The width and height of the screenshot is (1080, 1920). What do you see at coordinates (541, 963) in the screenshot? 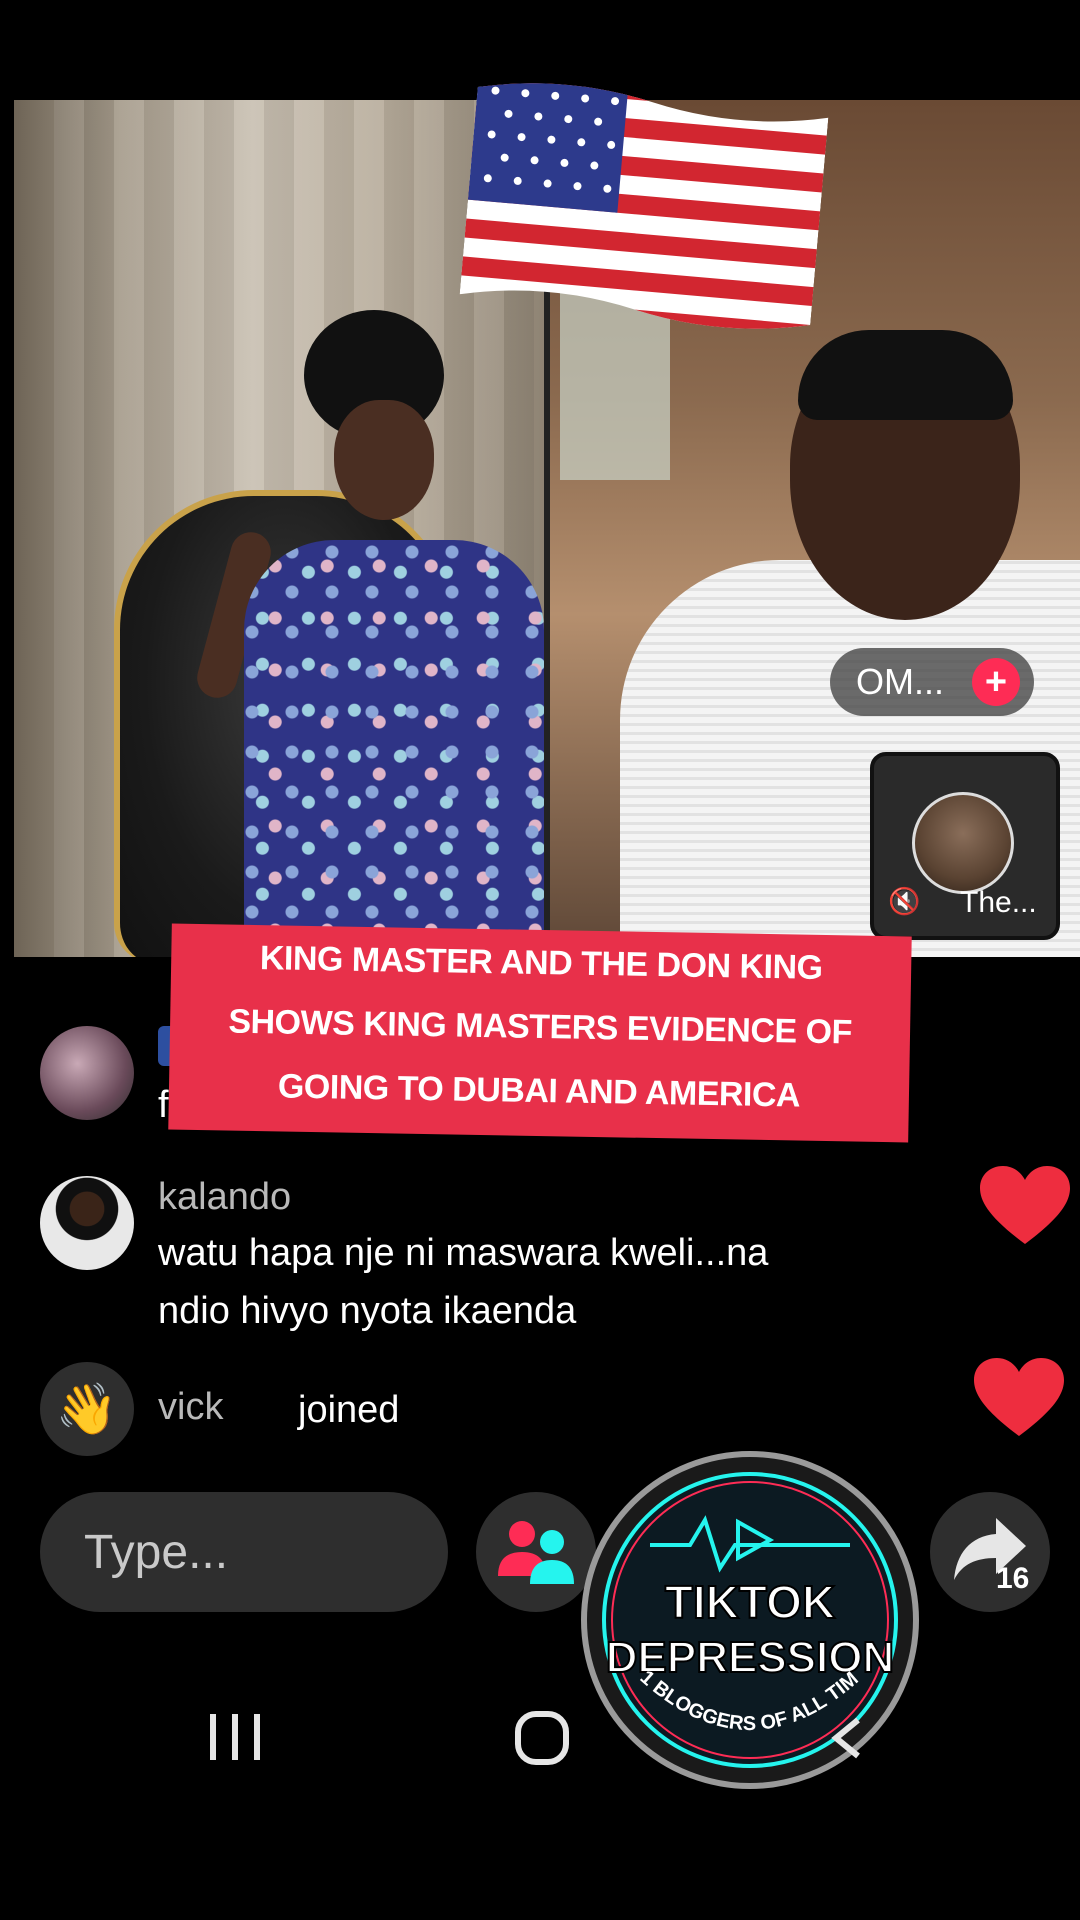
I see `caption-line-1: KING MASTER AND THE DON KING` at bounding box center [541, 963].